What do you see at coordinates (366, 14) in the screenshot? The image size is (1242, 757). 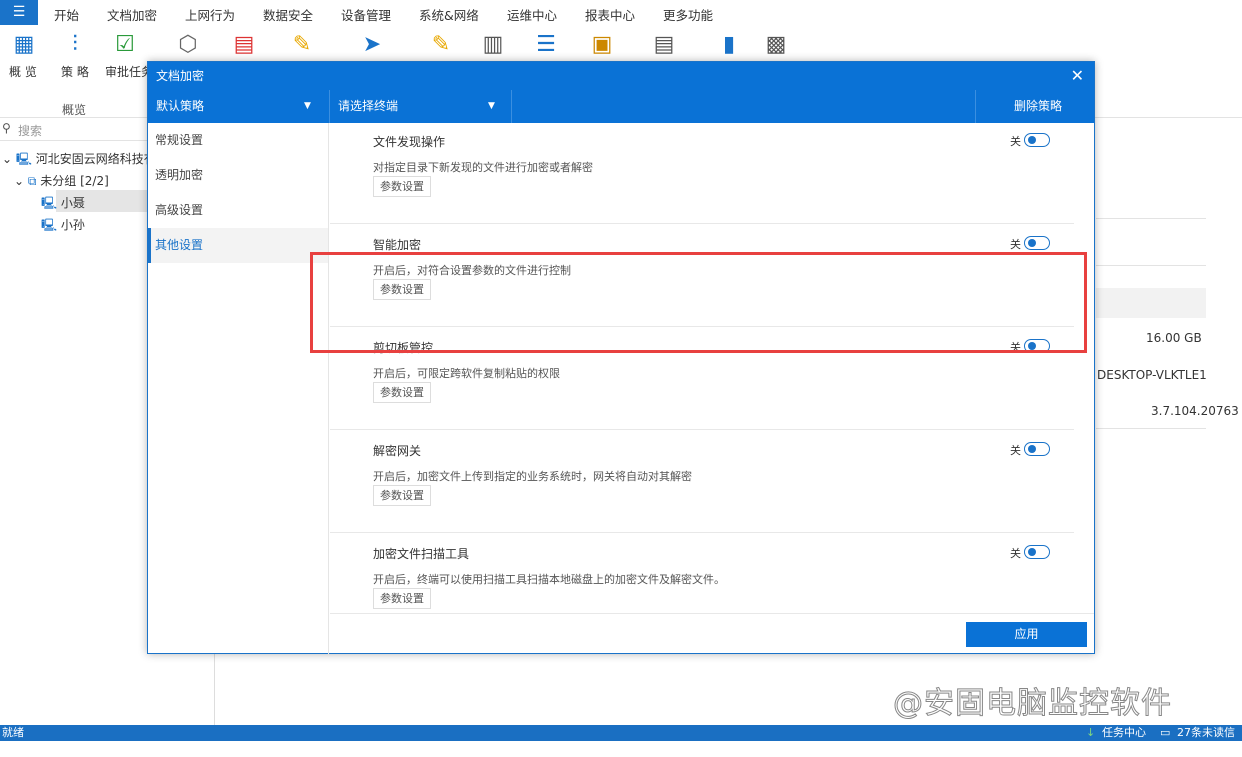 I see `menu-device-mgmt: 设备管理` at bounding box center [366, 14].